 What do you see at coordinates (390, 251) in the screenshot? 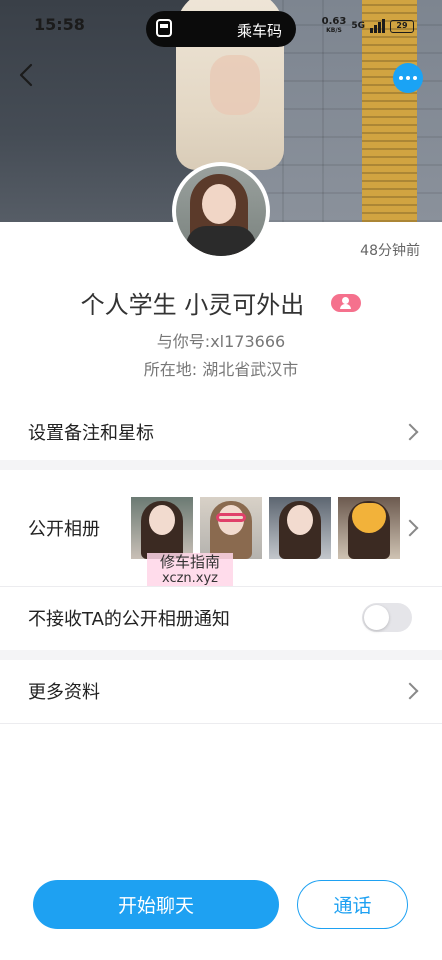
I see `last-active-time: 48分钟前` at bounding box center [390, 251].